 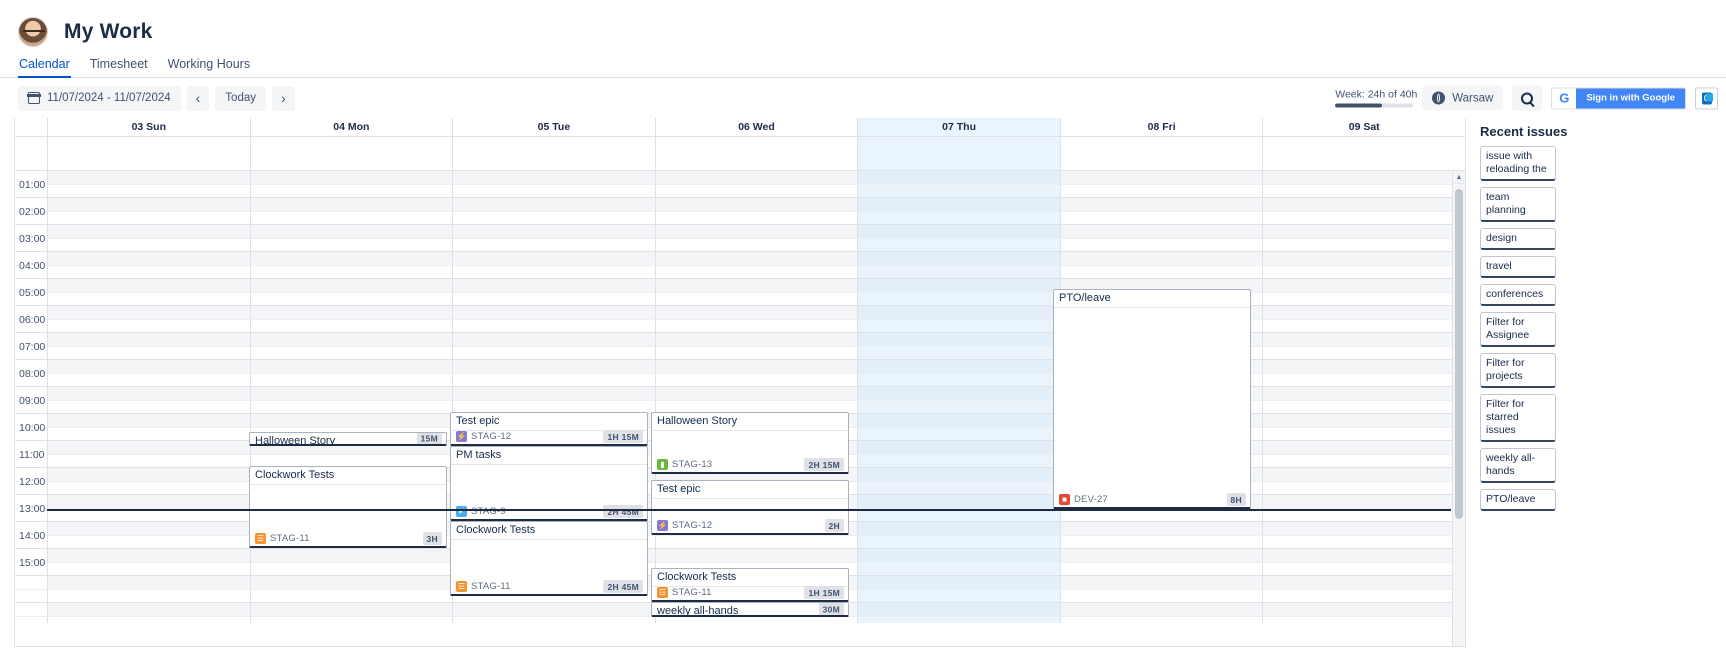 What do you see at coordinates (756, 286) in the screenshot?
I see `time-slot-d3-s8` at bounding box center [756, 286].